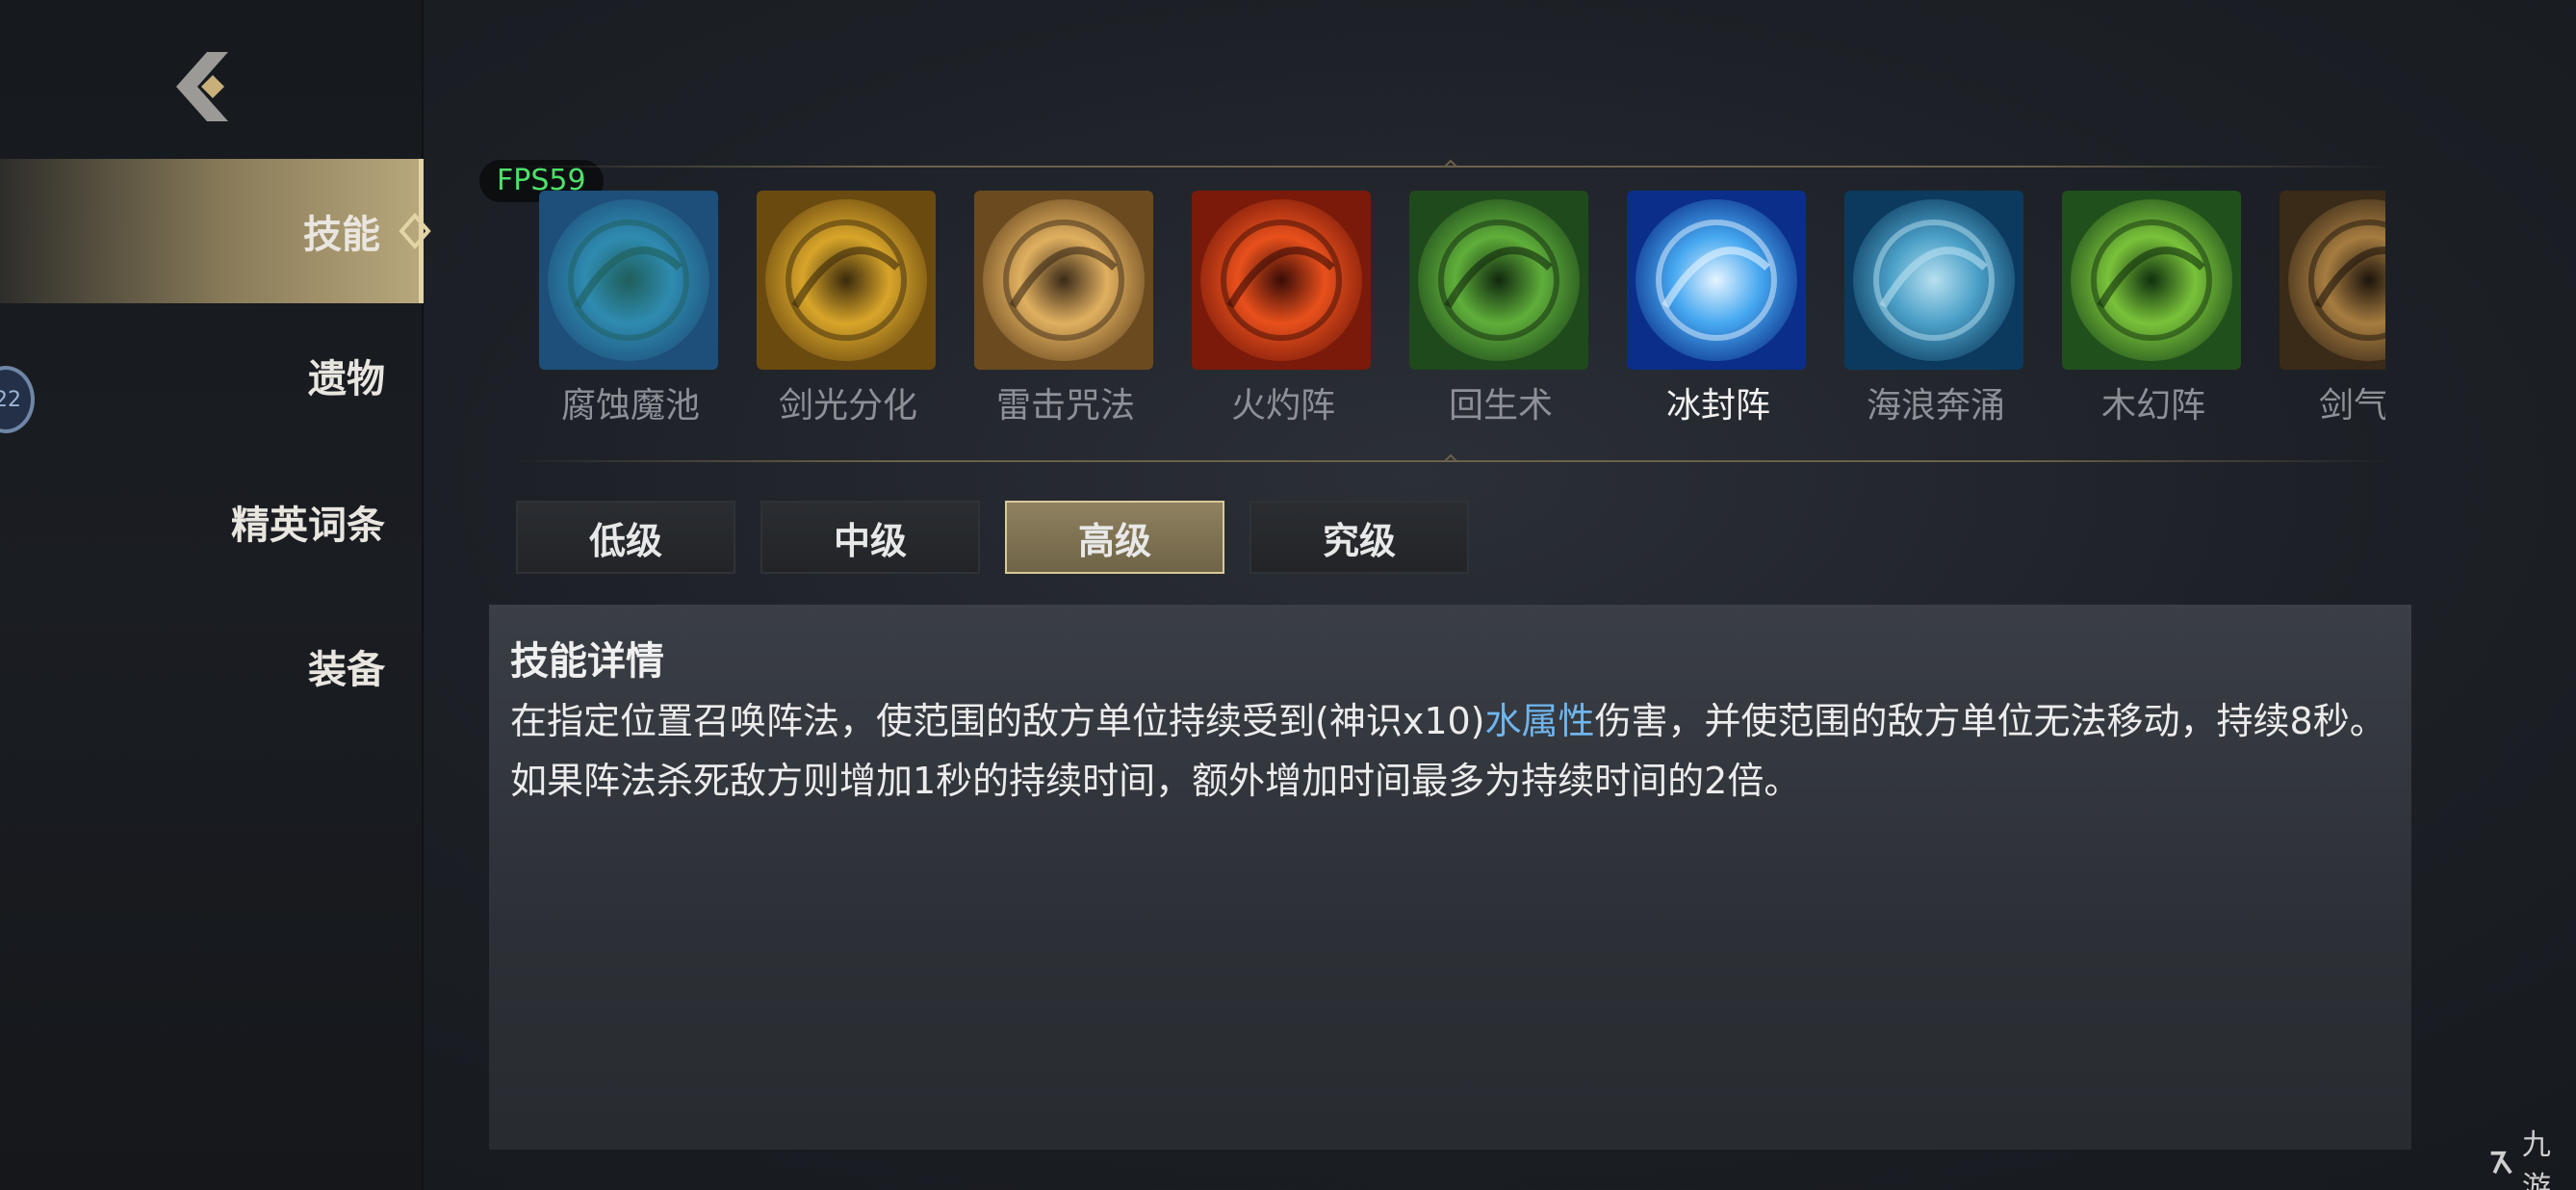  What do you see at coordinates (2501, 1163) in the screenshot?
I see `logo-icon` at bounding box center [2501, 1163].